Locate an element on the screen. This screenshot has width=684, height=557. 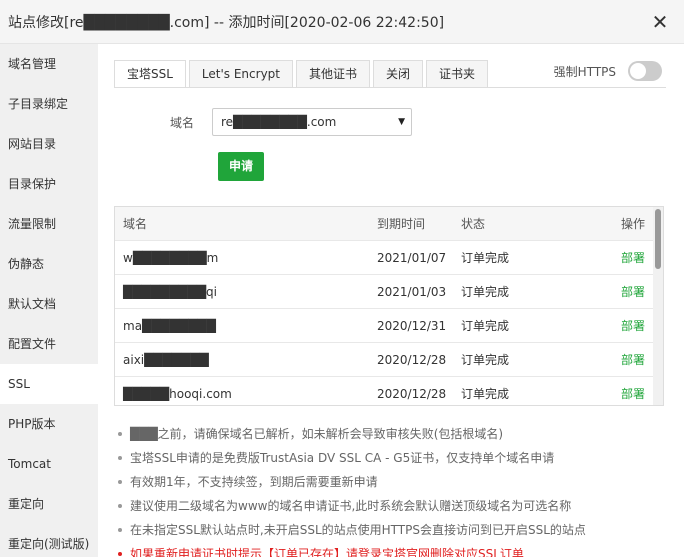
sidebar-item-directory-protection: 目录保护 is located at coordinates (49, 184).